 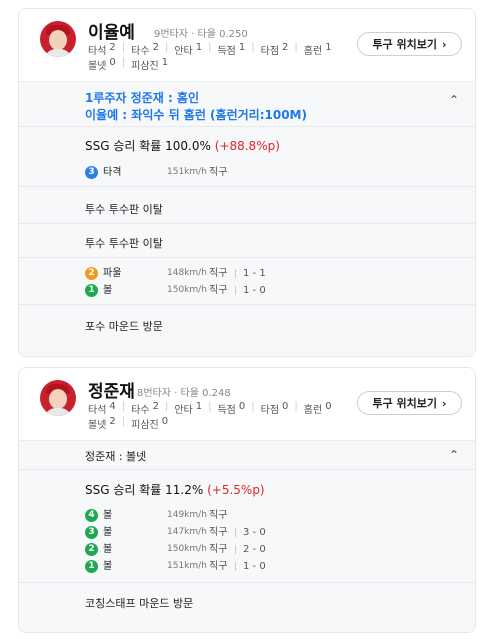 I want to click on pitch-row: 2 파울 148km/h 직구 1 - 1, so click(x=235, y=274).